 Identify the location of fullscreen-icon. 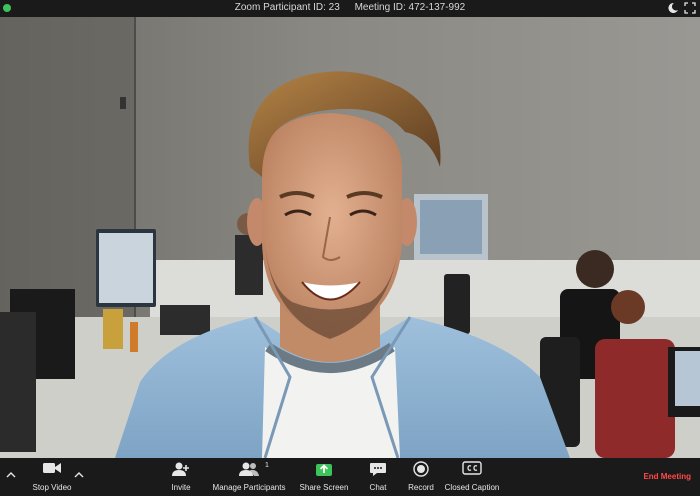
(690, 8).